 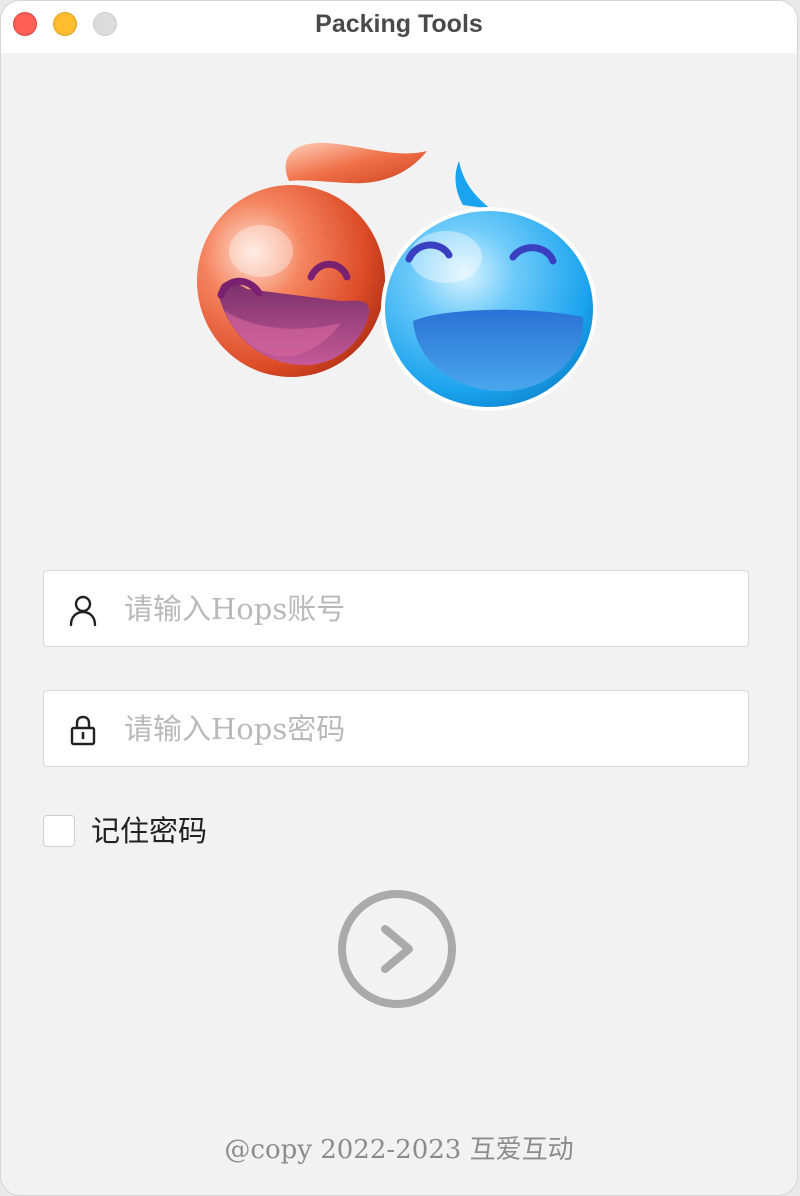 I want to click on user-icon, so click(x=83, y=611).